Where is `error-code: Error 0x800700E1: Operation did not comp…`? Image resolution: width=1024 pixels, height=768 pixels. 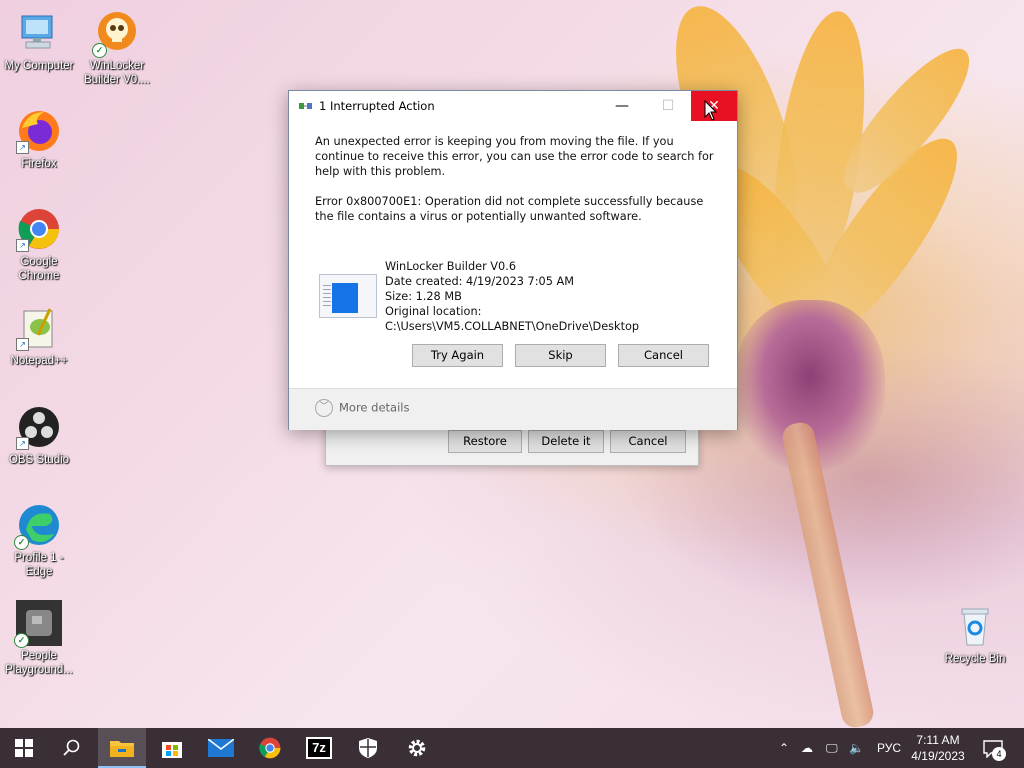 error-code: Error 0x800700E1: Operation did not comp… is located at coordinates (509, 209).